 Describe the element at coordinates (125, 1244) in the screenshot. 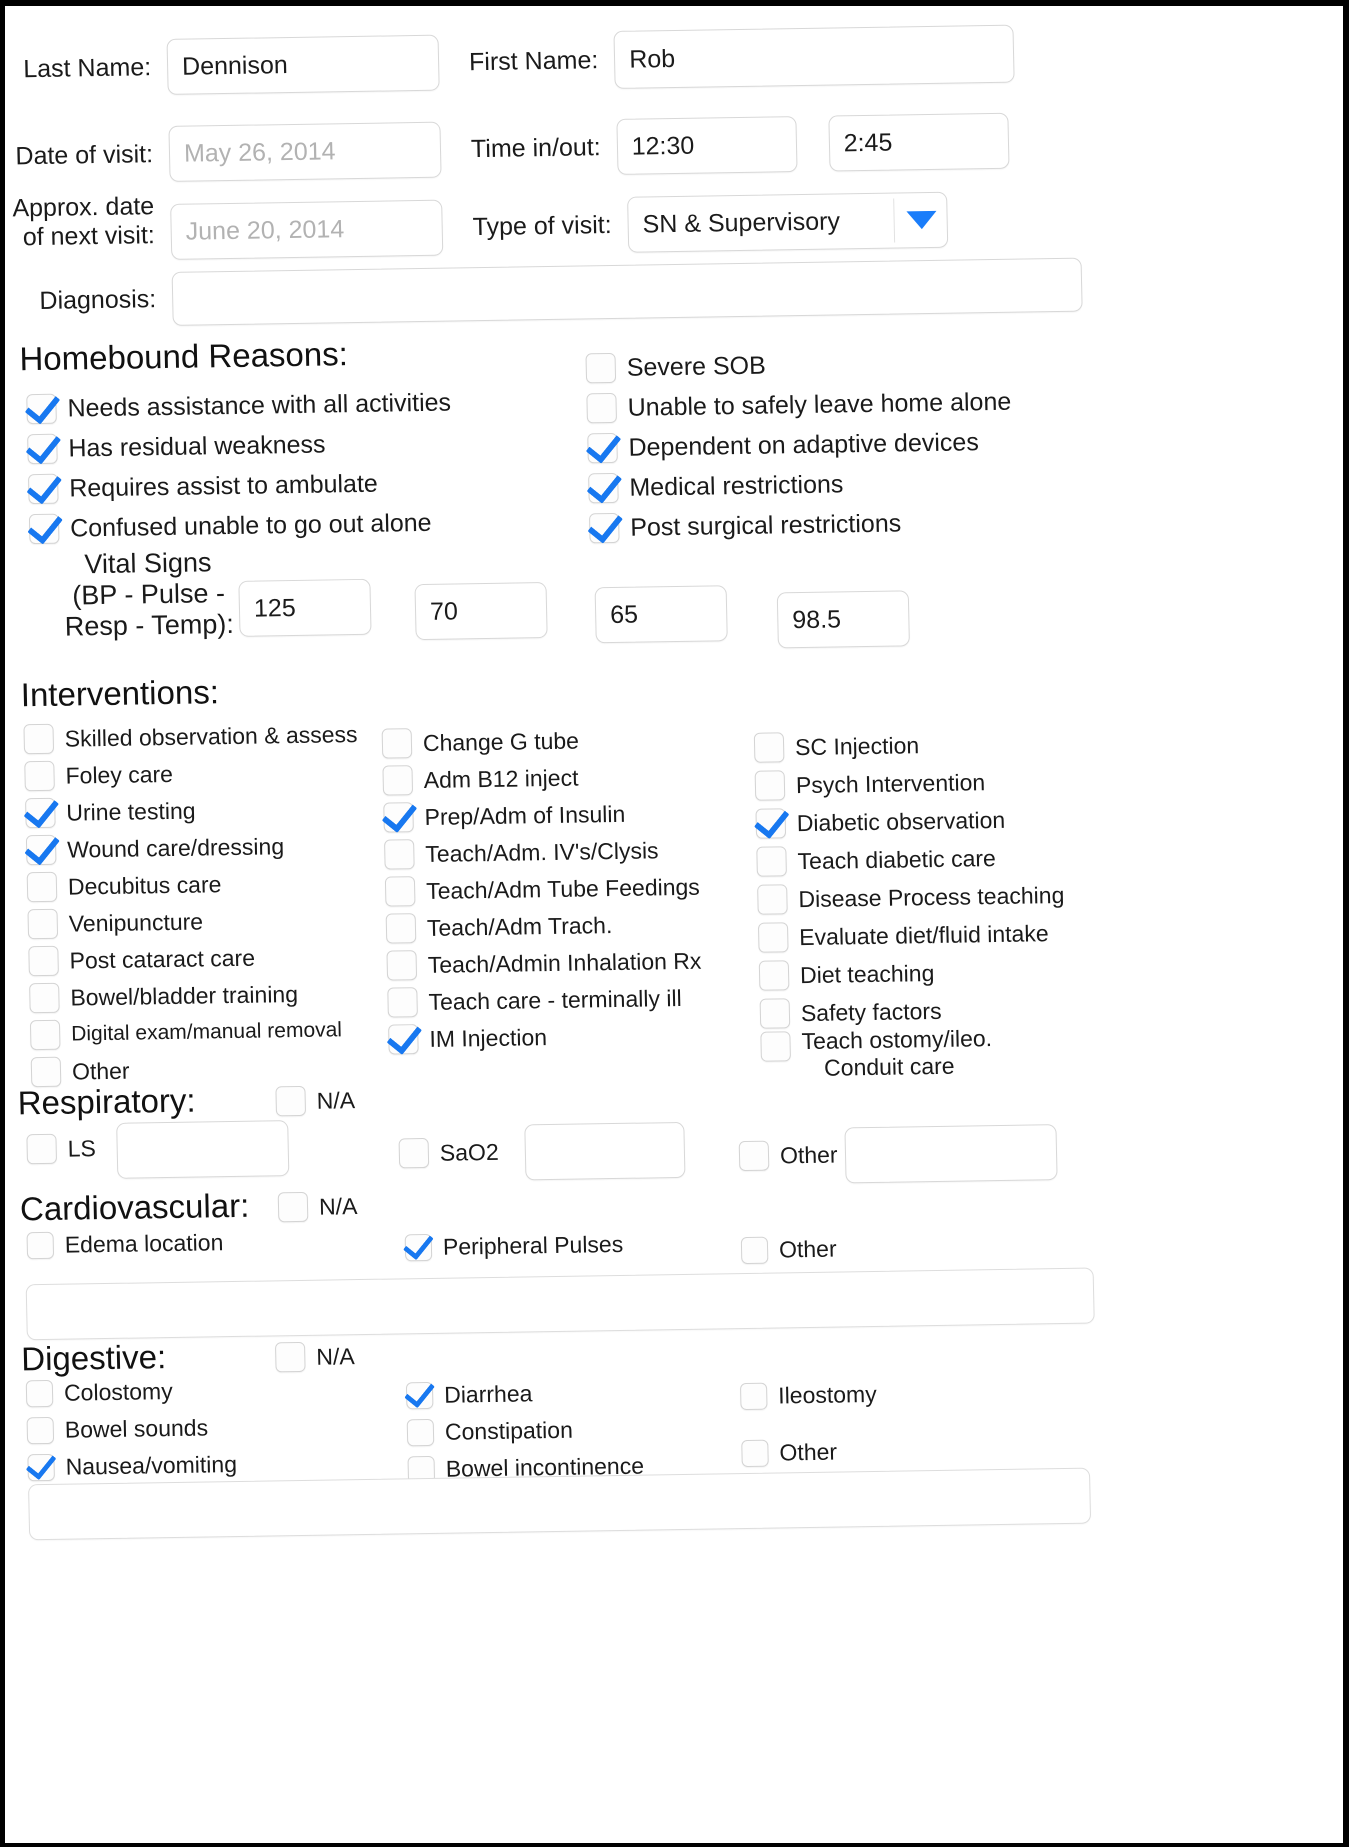

I see `cardiovascular-edema: Edema location` at that location.